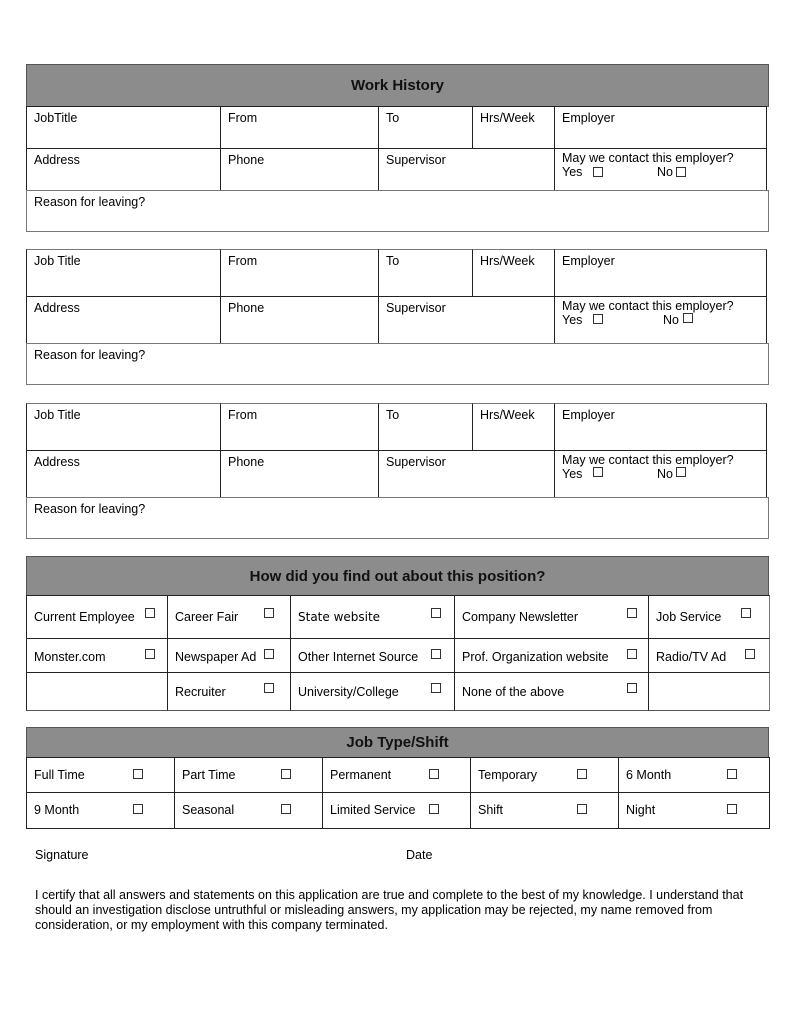  What do you see at coordinates (123, 127) in the screenshot?
I see `job-title-field: JobTitle` at bounding box center [123, 127].